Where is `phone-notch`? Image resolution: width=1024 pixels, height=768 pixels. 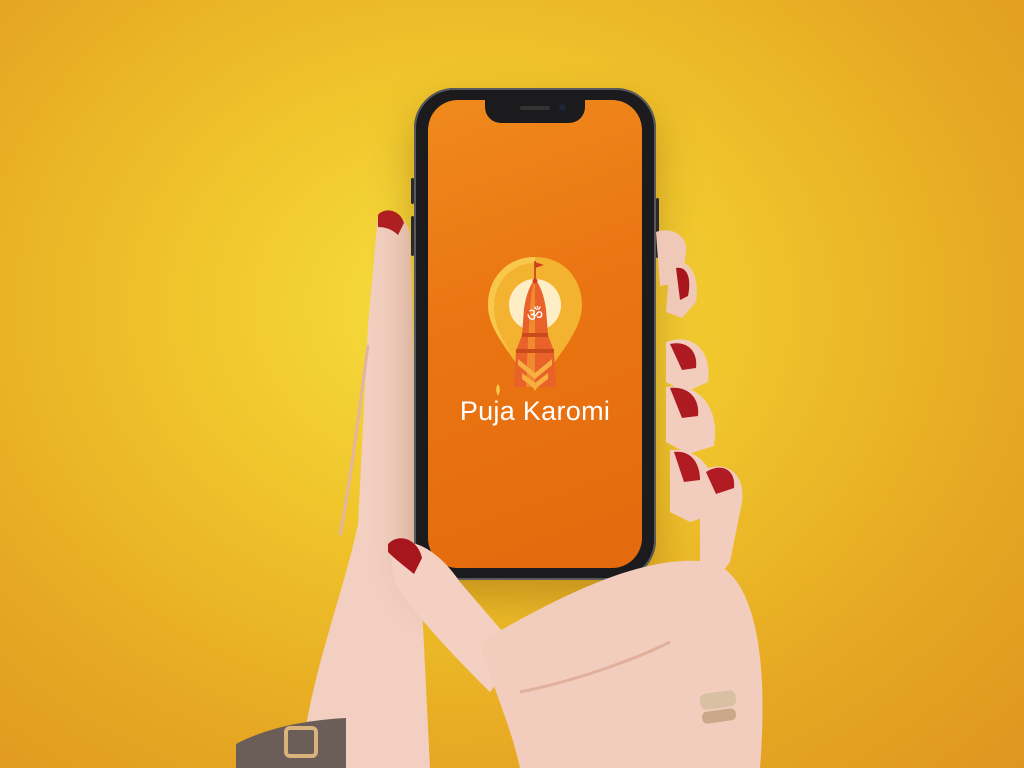
phone-notch is located at coordinates (535, 111).